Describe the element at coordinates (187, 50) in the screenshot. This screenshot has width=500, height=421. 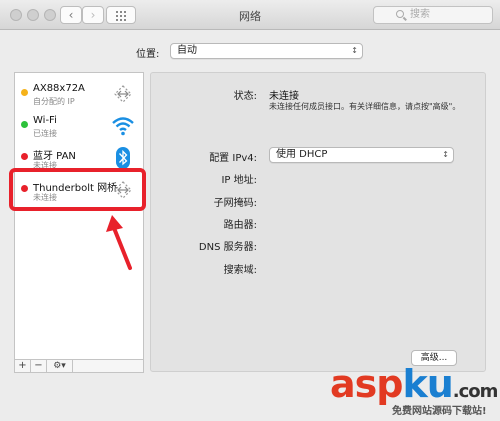
I see `location-value: 自动` at that location.